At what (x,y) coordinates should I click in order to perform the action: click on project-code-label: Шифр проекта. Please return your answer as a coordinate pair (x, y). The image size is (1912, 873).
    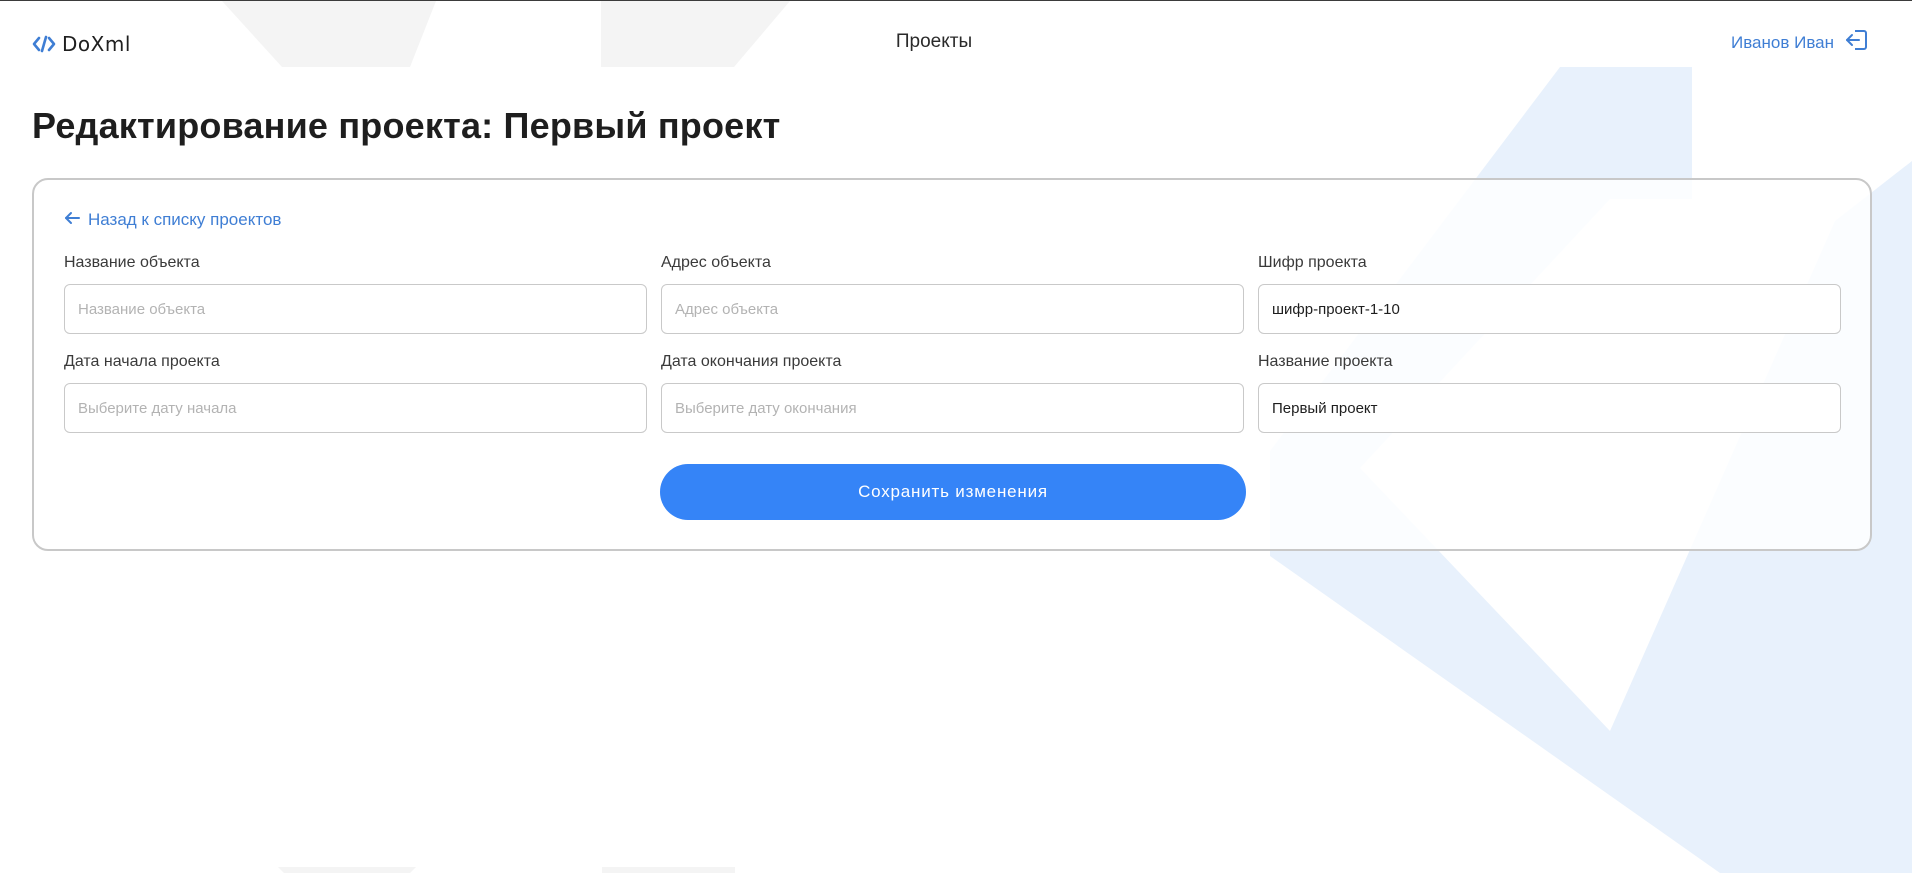
    Looking at the image, I should click on (1312, 262).